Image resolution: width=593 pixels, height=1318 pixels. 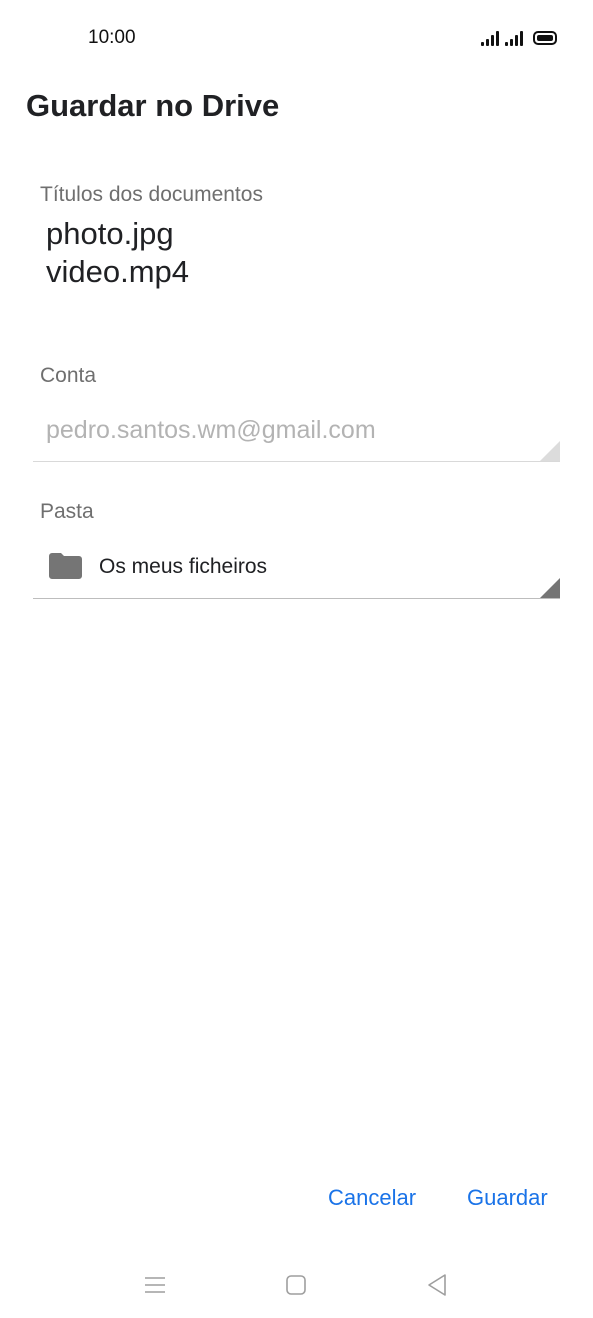 I want to click on folder-icon, so click(x=65, y=566).